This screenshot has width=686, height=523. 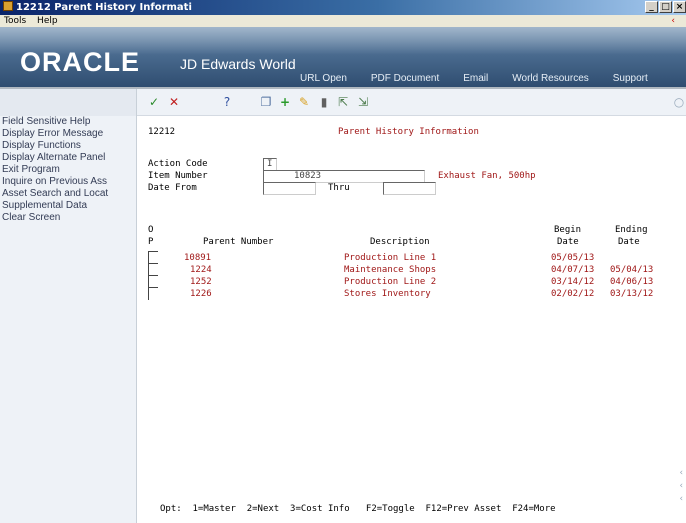 I want to click on left-link-asset-search: Asset Search and Locat, so click(x=68, y=194).